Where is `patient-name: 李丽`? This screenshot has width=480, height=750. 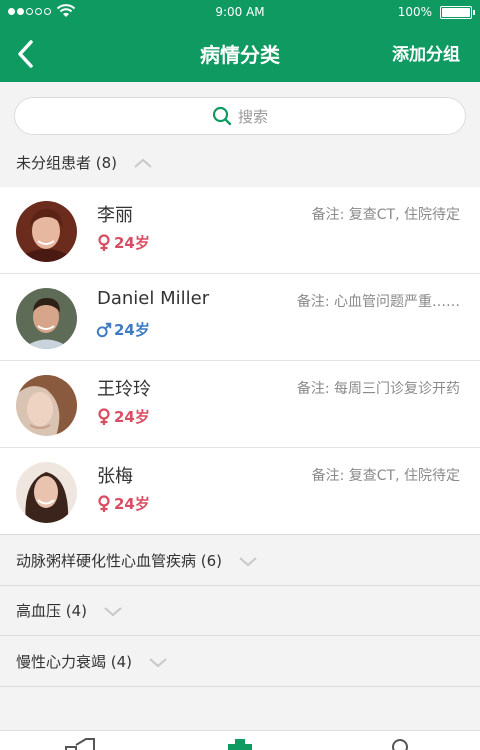 patient-name: 李丽 is located at coordinates (115, 215).